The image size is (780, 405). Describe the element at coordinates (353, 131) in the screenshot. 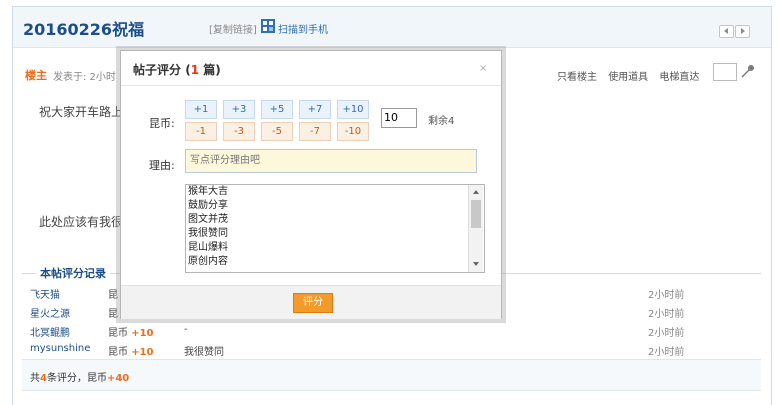

I see `score-minus-10-button: -10` at that location.